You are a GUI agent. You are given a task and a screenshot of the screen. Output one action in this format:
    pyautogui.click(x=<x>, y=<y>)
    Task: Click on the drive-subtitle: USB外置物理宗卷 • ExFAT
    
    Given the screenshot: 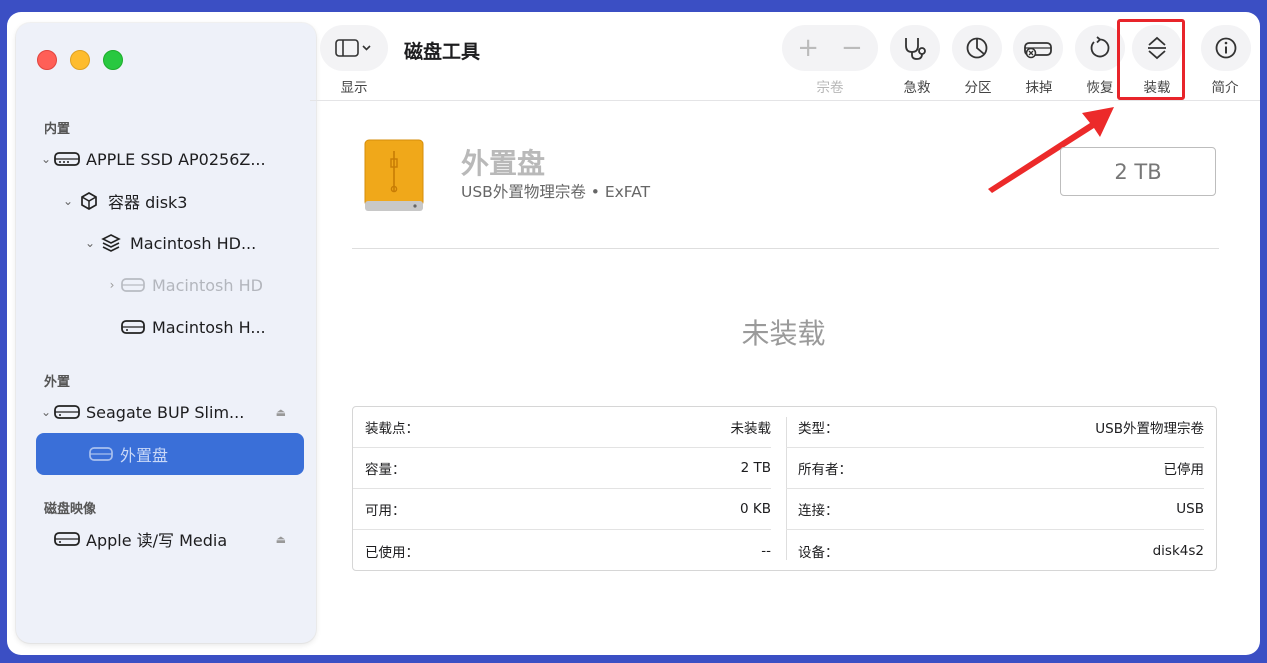 What is the action you would take?
    pyautogui.click(x=556, y=192)
    